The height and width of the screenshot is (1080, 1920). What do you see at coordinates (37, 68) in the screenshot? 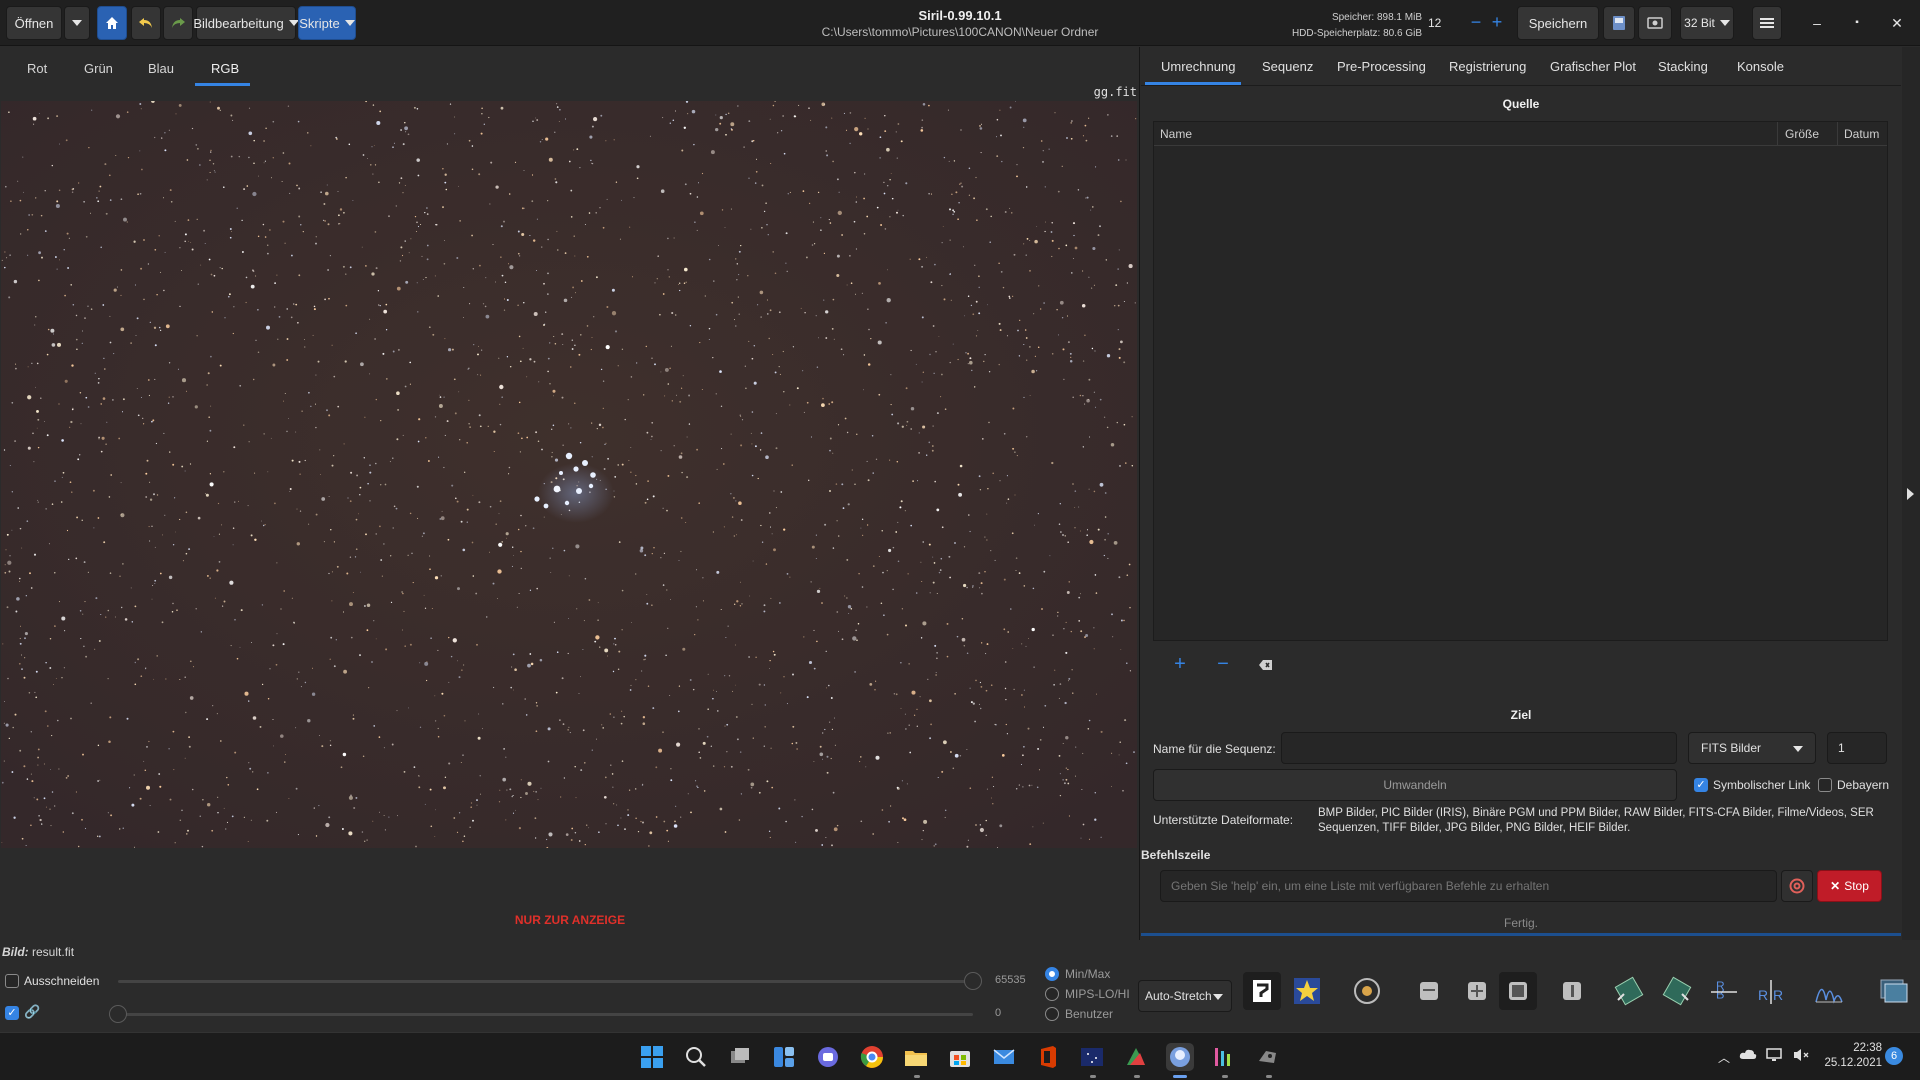
I see `tab-red: Rot` at bounding box center [37, 68].